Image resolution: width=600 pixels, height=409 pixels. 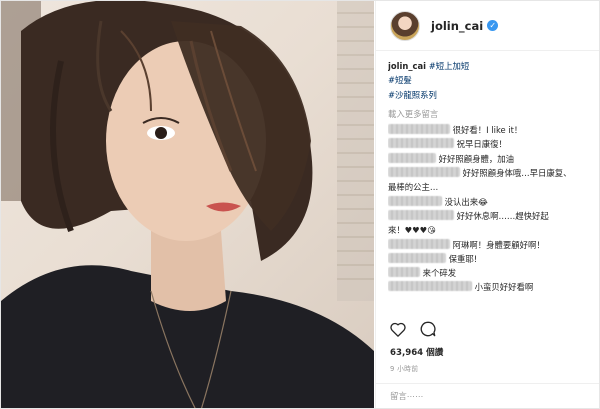 I want to click on comment-item: 阿琳啊！身體要顧好啊！, so click(x=490, y=245).